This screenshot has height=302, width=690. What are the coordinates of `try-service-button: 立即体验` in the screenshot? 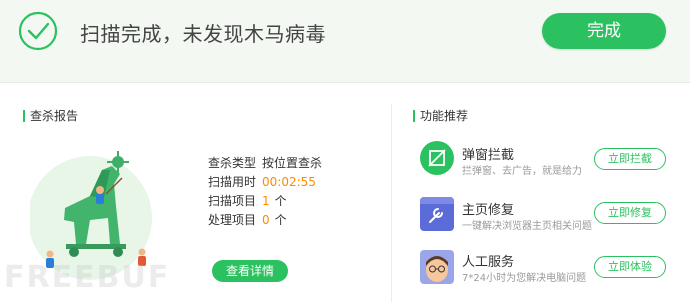 It's located at (630, 267).